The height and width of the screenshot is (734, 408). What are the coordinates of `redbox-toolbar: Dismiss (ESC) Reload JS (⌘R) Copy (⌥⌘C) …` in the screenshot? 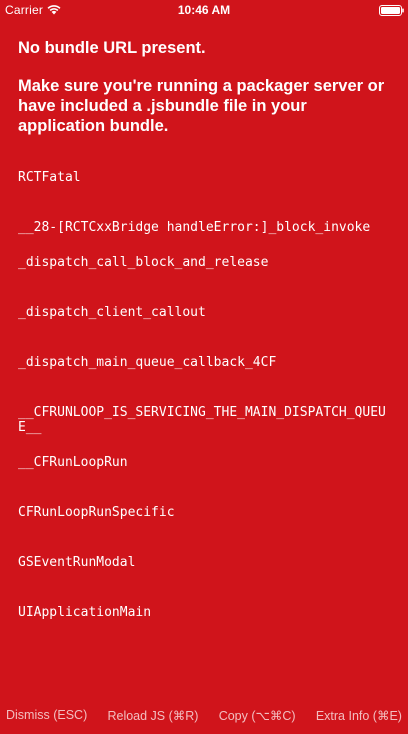 It's located at (204, 715).